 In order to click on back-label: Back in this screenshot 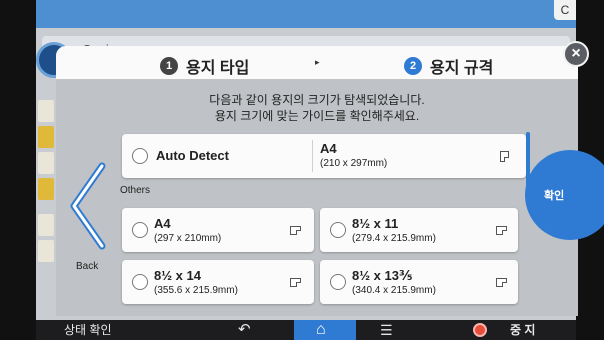, I will do `click(87, 266)`.